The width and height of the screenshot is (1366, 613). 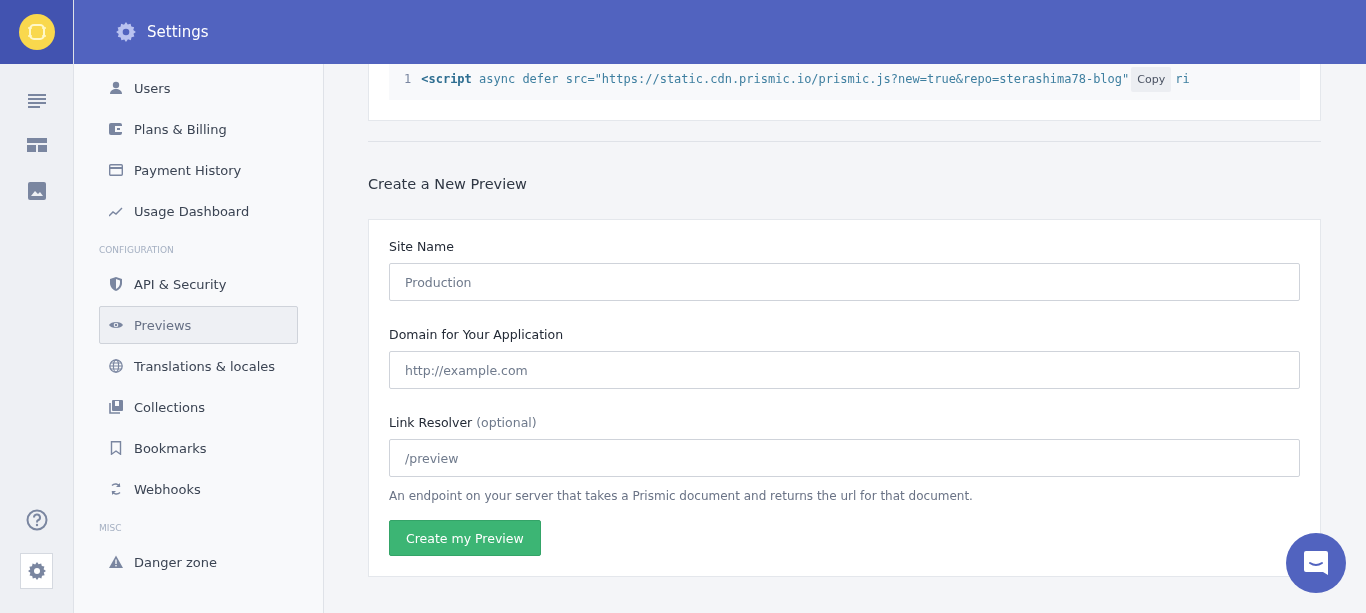 I want to click on layout-icon, so click(x=36, y=145).